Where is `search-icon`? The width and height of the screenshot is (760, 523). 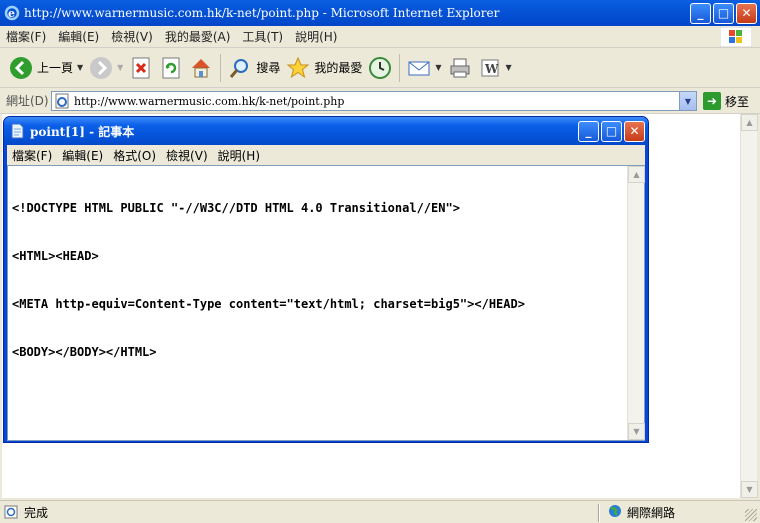
search-icon is located at coordinates (240, 68).